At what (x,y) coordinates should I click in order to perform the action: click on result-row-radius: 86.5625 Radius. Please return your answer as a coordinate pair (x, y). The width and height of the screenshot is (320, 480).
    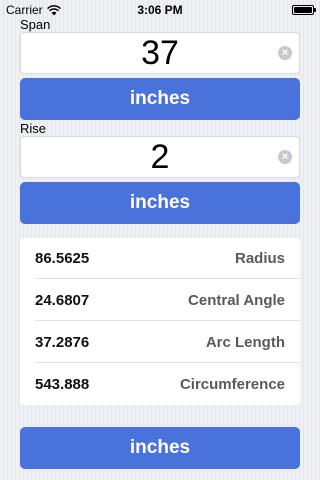
    Looking at the image, I should click on (160, 258).